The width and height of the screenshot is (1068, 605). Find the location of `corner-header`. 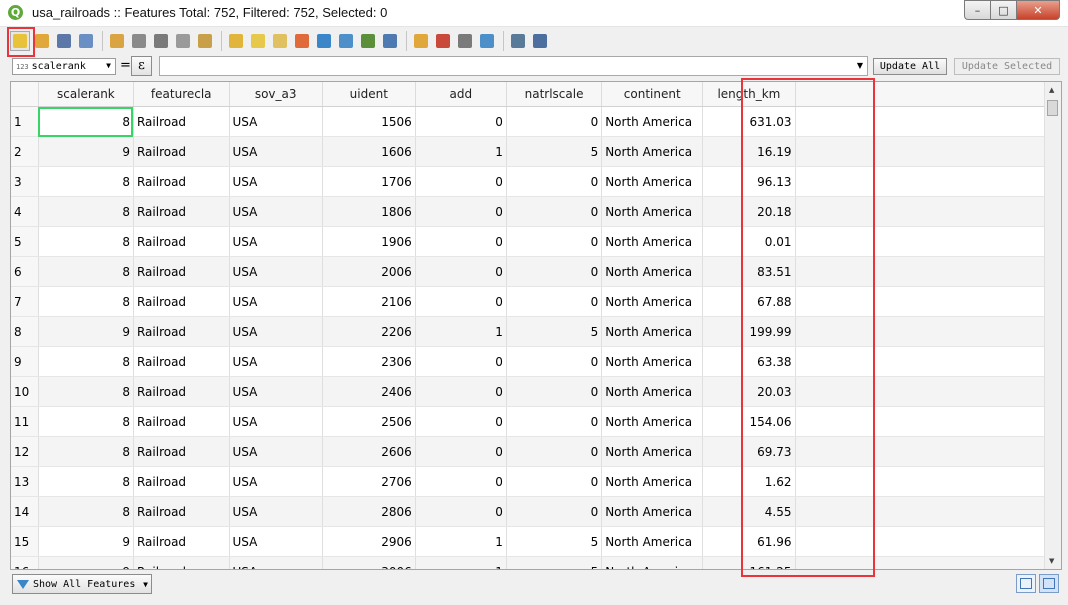

corner-header is located at coordinates (25, 94).